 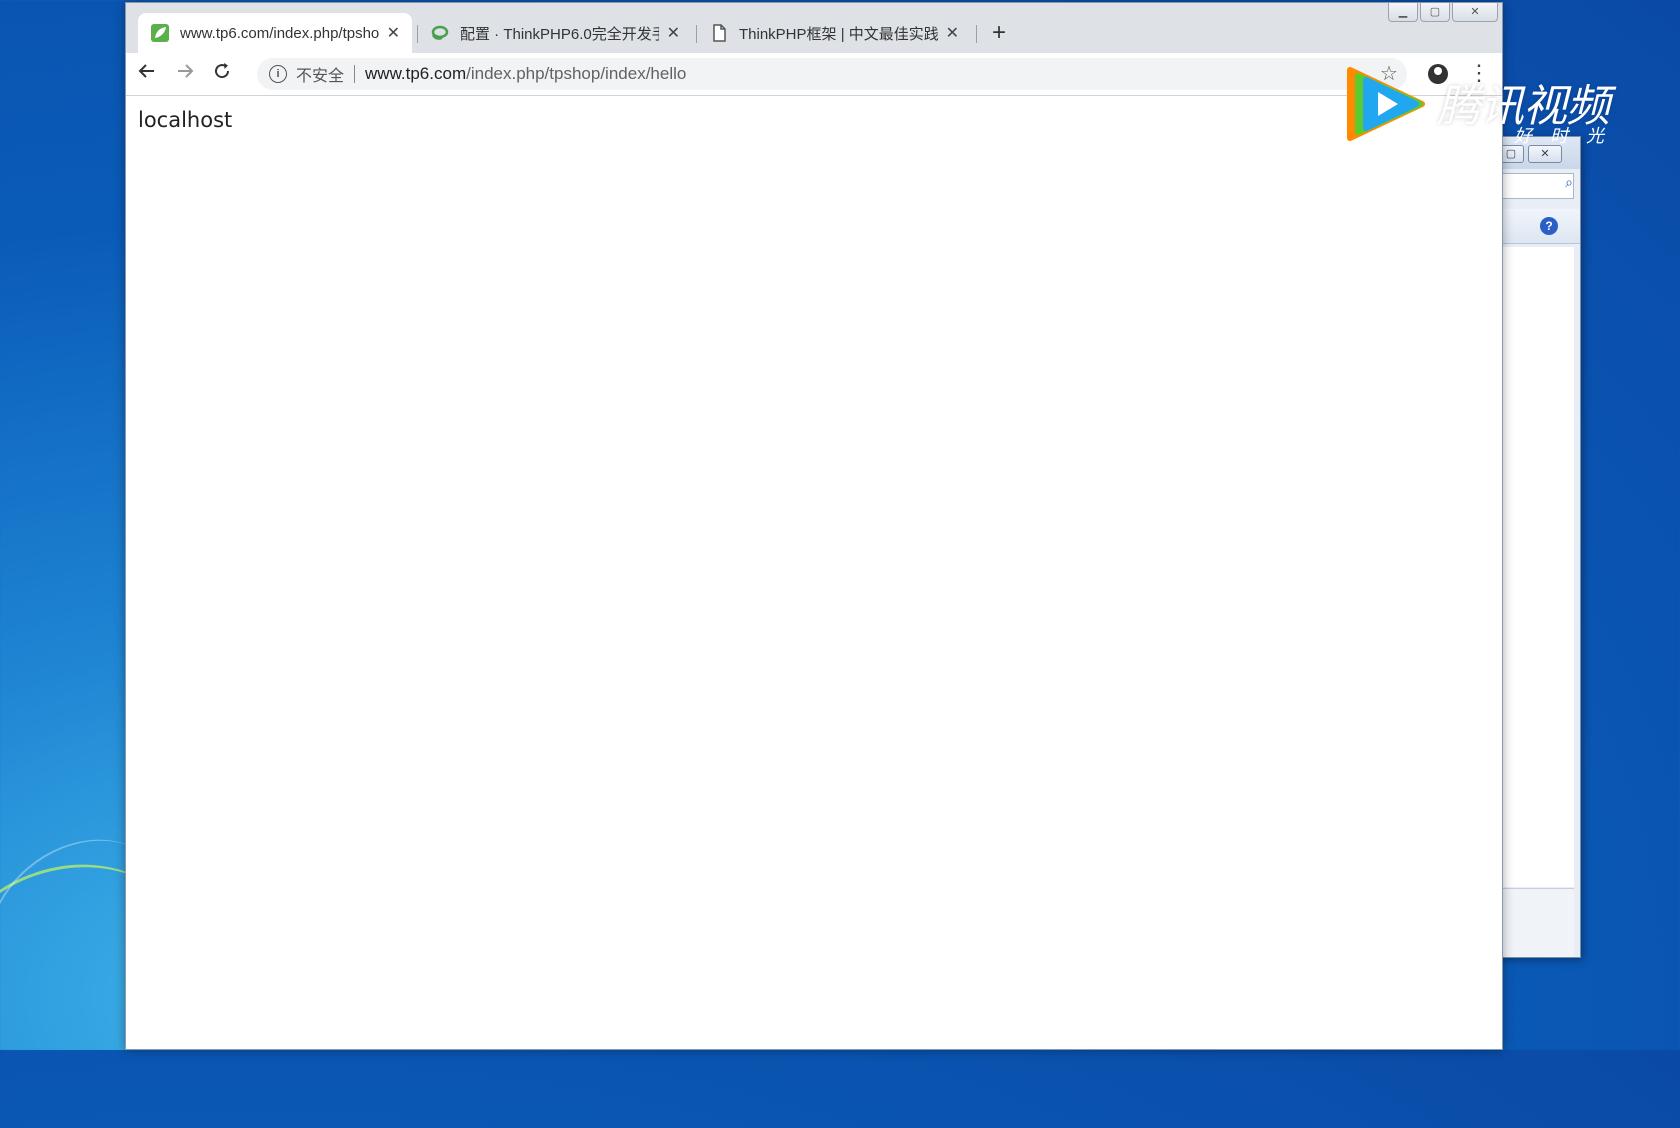 I want to click on snake-icon, so click(x=440, y=32).